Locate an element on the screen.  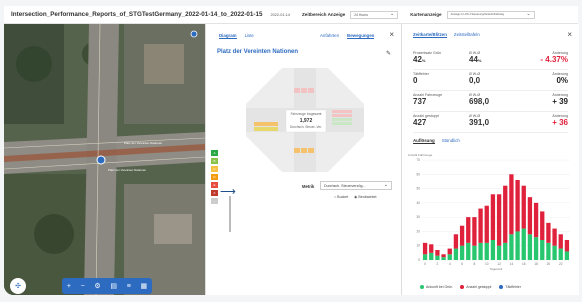
x-tick-label: 12 is located at coordinates (499, 264).